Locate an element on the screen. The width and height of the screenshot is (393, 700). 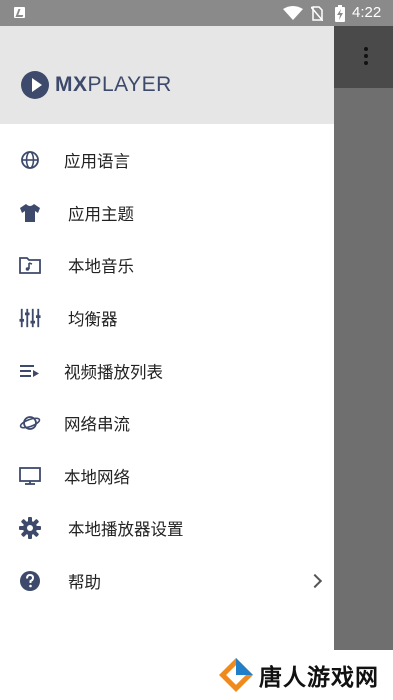
logo-text: MXPLAYER is located at coordinates (113, 84).